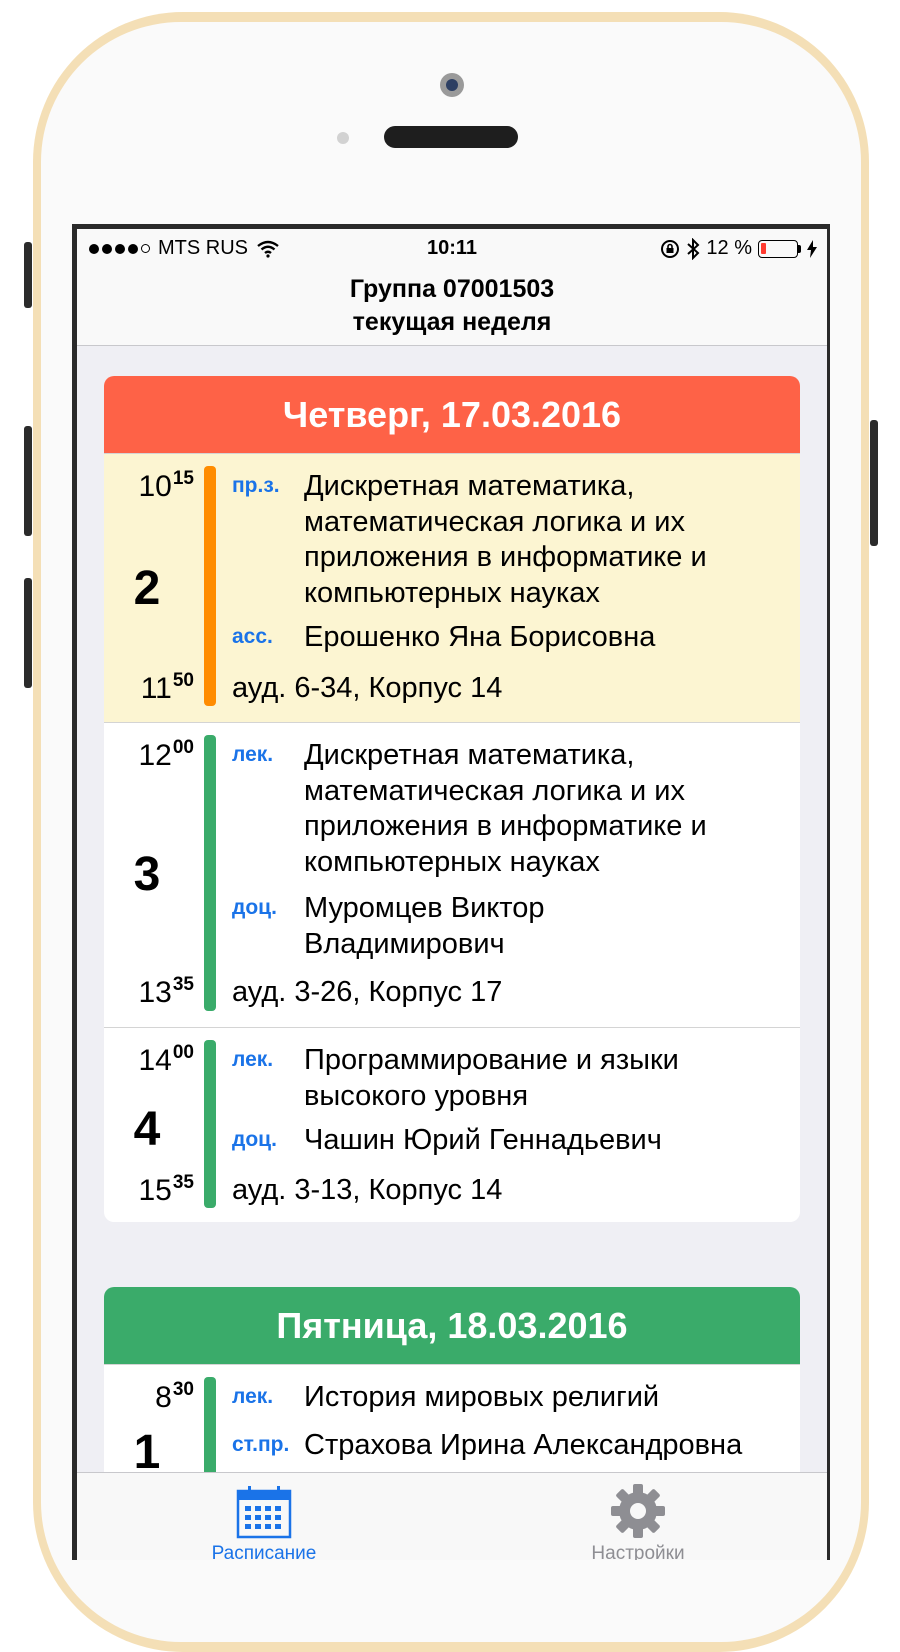 The image size is (900, 1652). What do you see at coordinates (763, 248) in the screenshot?
I see `battery-level` at bounding box center [763, 248].